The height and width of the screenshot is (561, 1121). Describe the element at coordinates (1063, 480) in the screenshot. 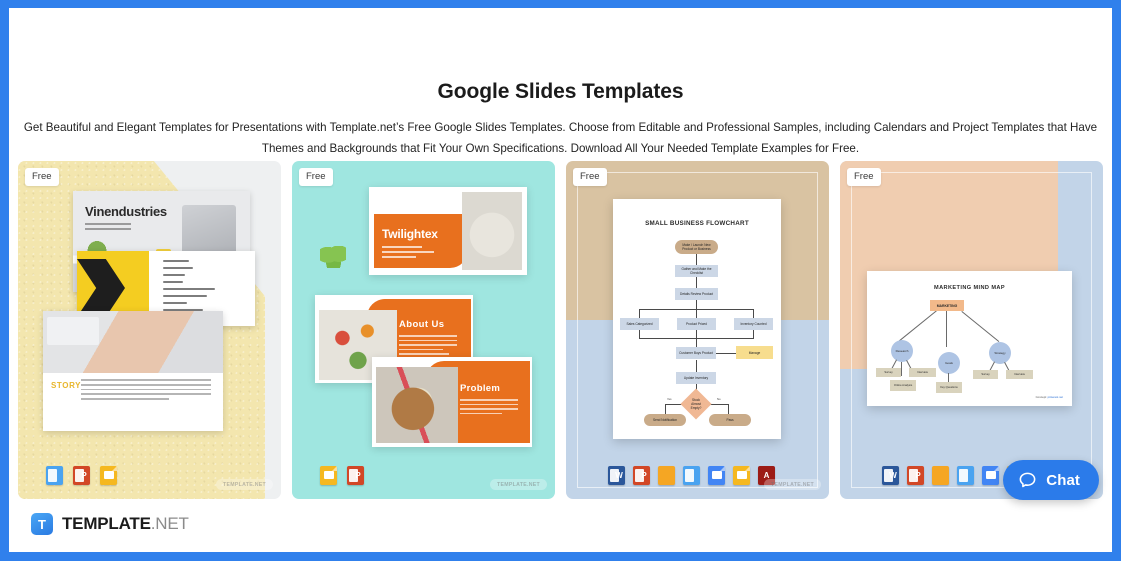

I see `chat-label: Chat` at that location.